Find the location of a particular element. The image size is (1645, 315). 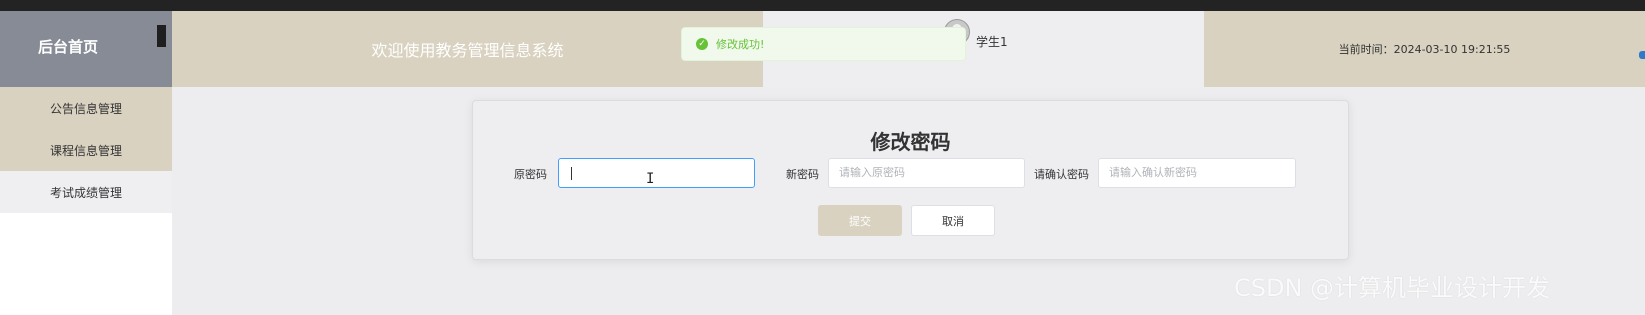

sidebar-item-label: 课程信息管理 is located at coordinates (85, 150).